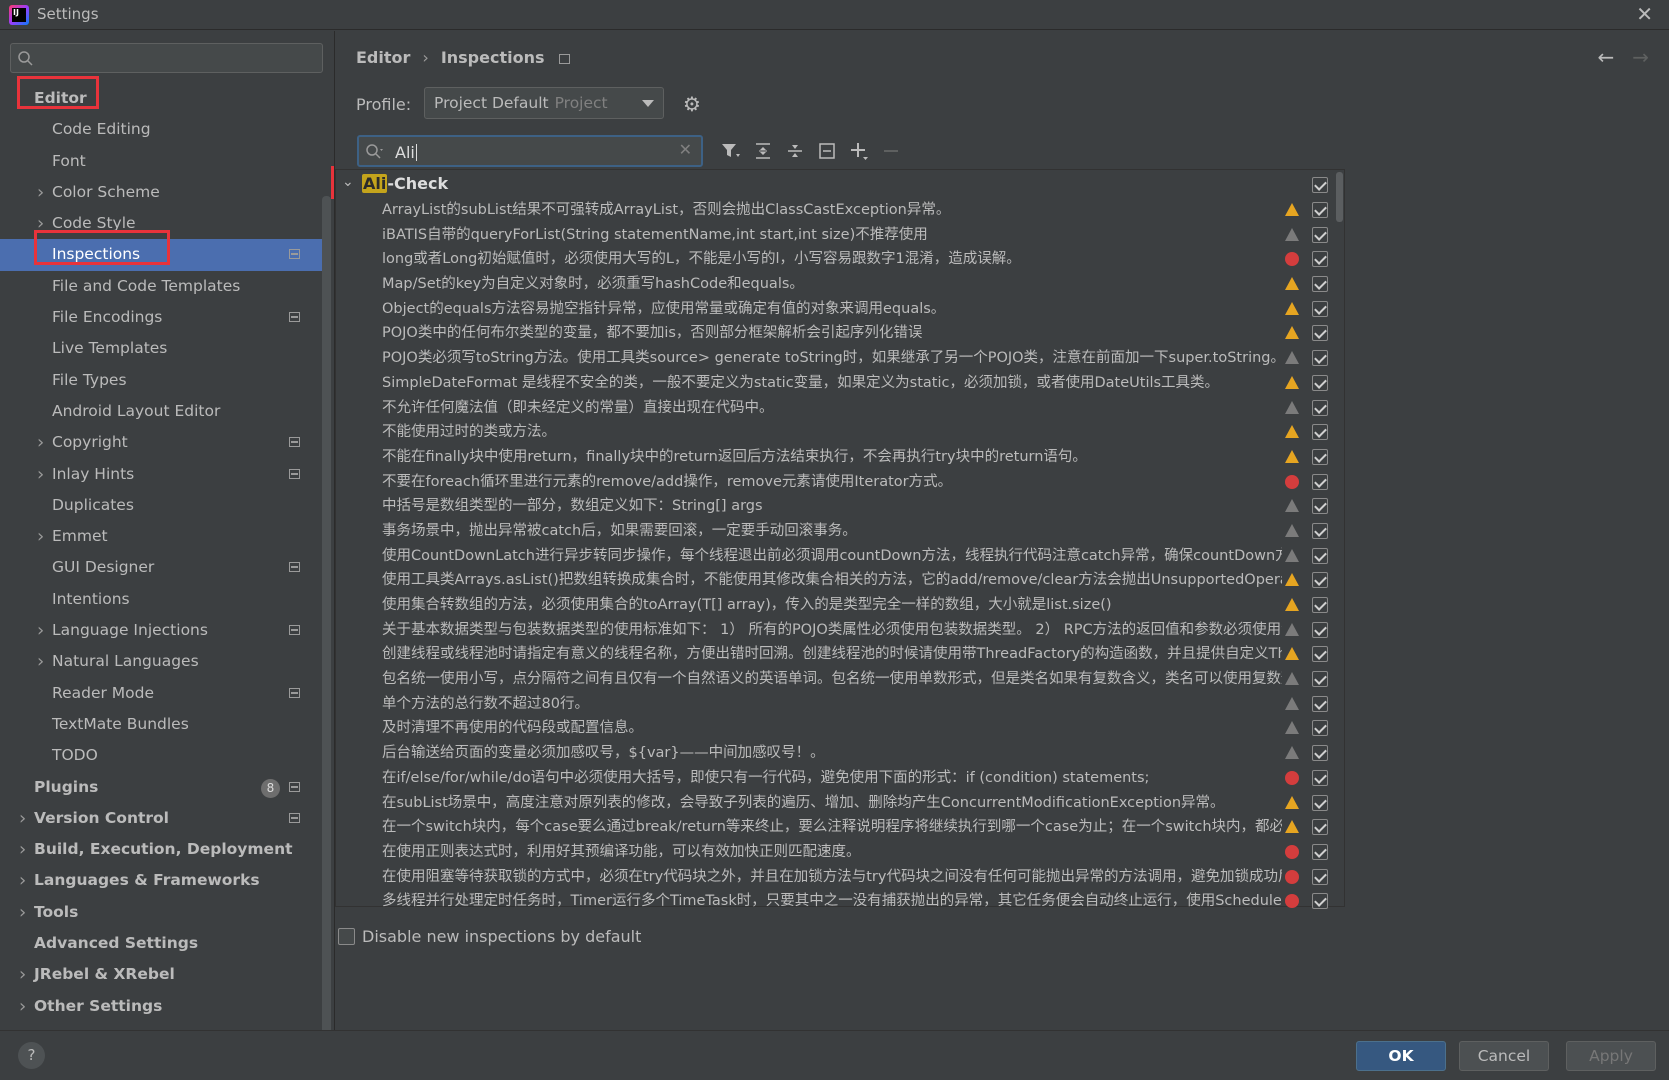  Describe the element at coordinates (489, 936) in the screenshot. I see `disable-new-inspections-checkbox: Disable new inspections by default` at that location.